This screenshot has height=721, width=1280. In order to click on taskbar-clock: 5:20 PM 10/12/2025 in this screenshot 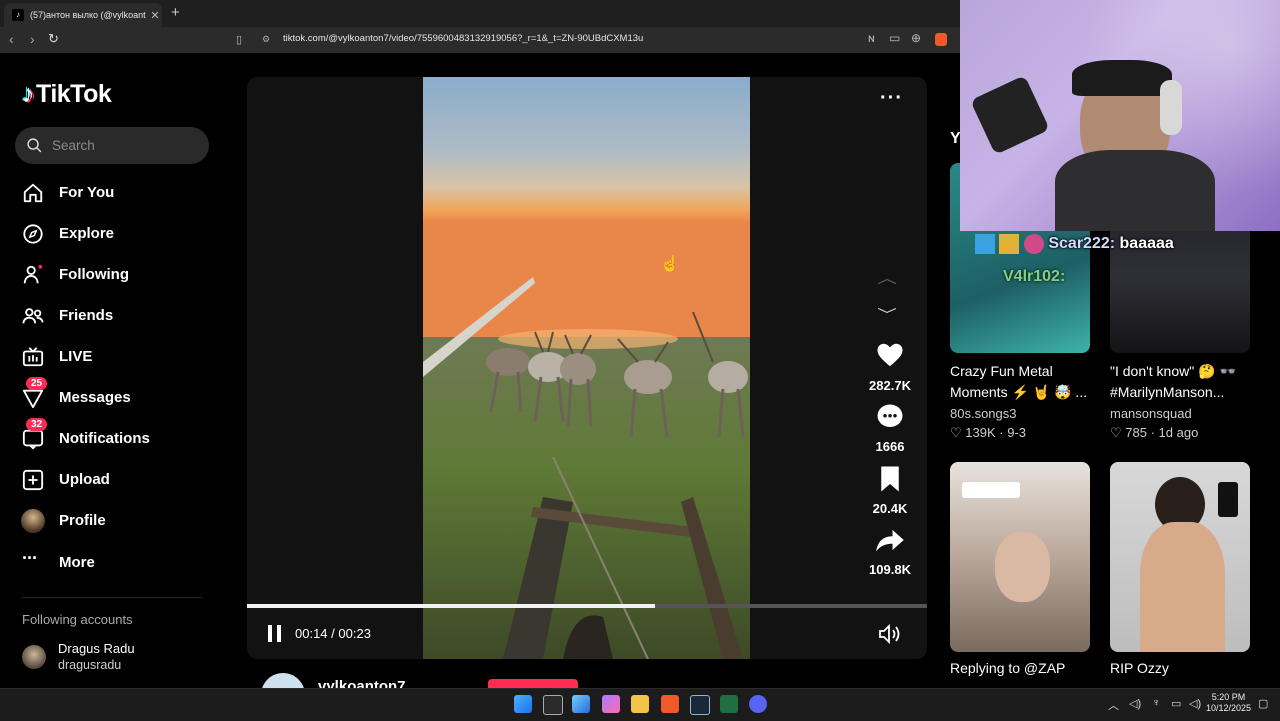, I will do `click(1228, 703)`.